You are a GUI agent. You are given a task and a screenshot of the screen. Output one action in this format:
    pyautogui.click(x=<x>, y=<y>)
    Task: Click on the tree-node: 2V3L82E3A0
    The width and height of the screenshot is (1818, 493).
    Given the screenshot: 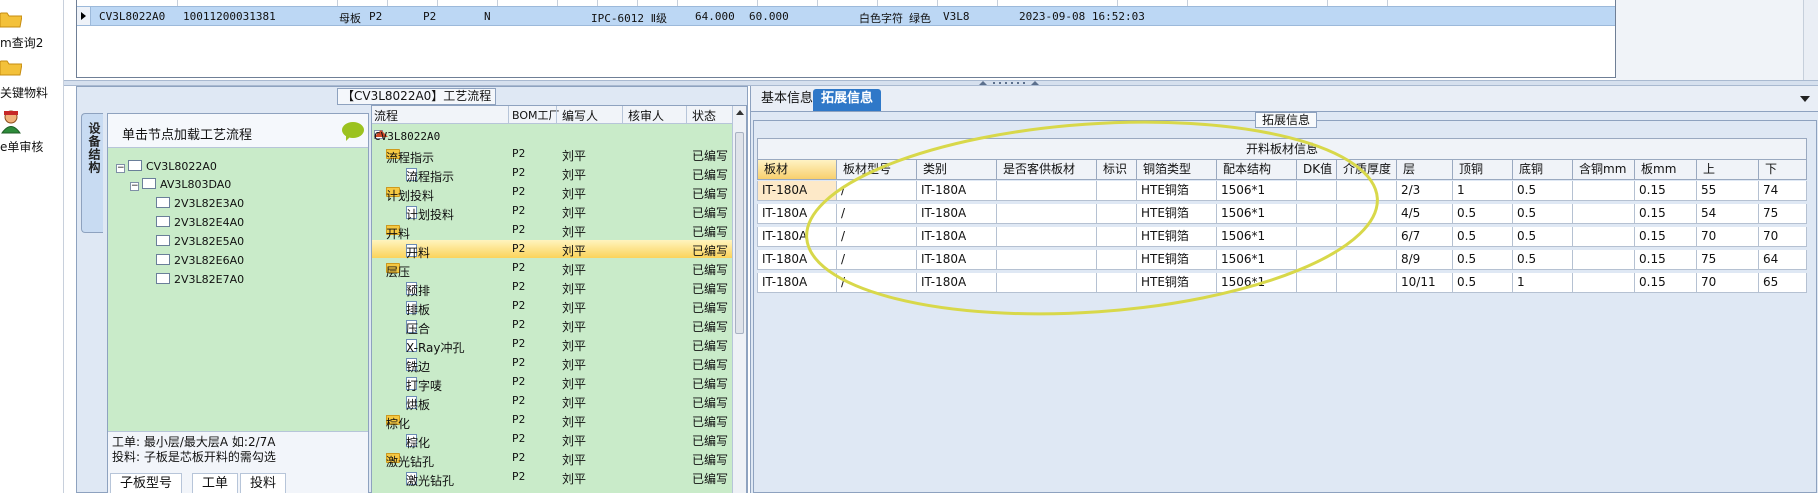 What is the action you would take?
    pyautogui.click(x=200, y=203)
    